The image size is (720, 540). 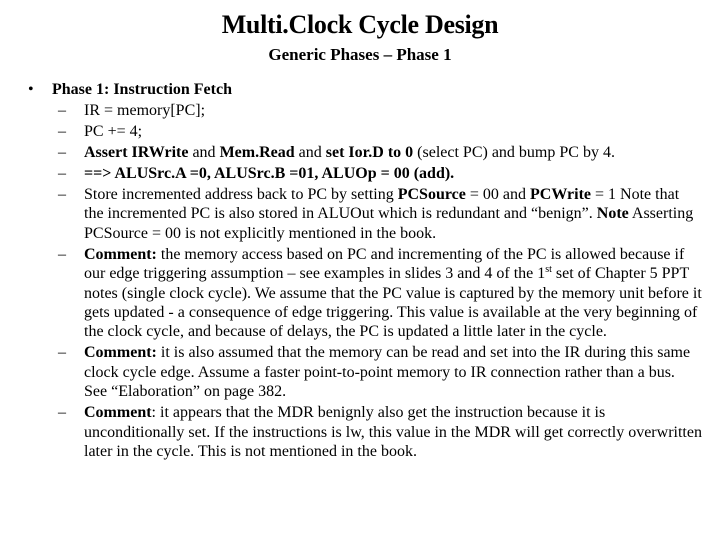 I want to click on slide-subtitle: Generic Phases – Phase 1, so click(x=360, y=54).